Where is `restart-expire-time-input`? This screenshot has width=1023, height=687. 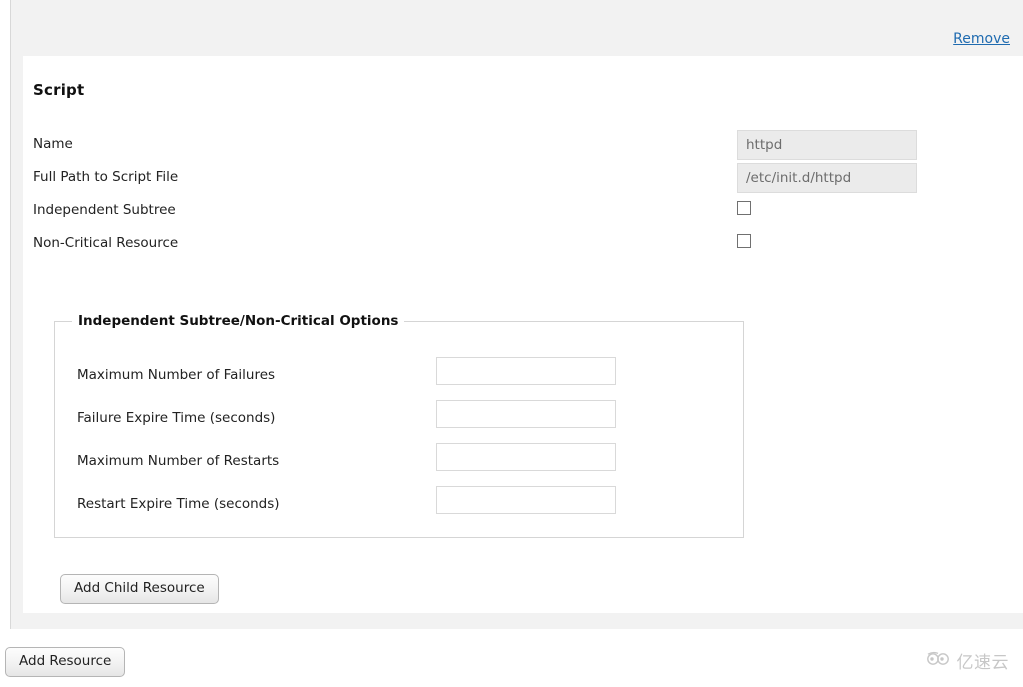
restart-expire-time-input is located at coordinates (526, 500).